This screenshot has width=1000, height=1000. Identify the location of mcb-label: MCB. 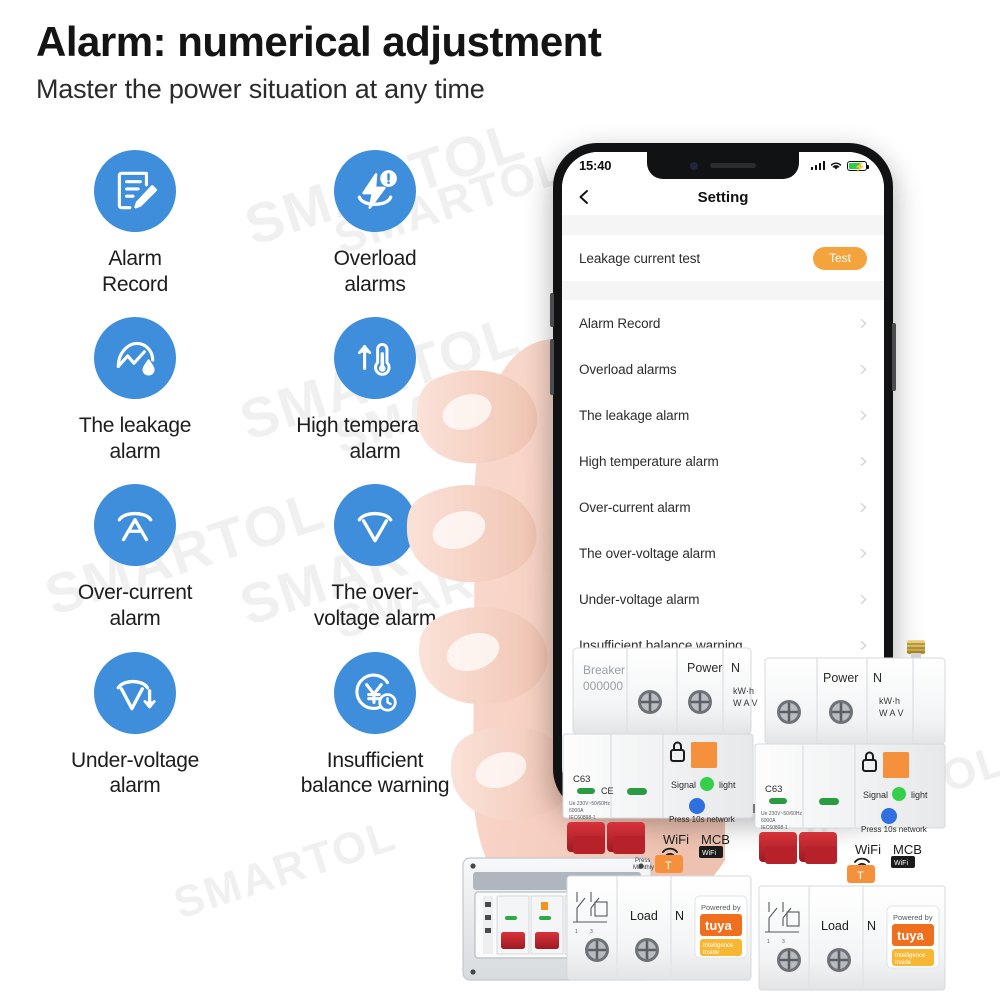
(715, 839).